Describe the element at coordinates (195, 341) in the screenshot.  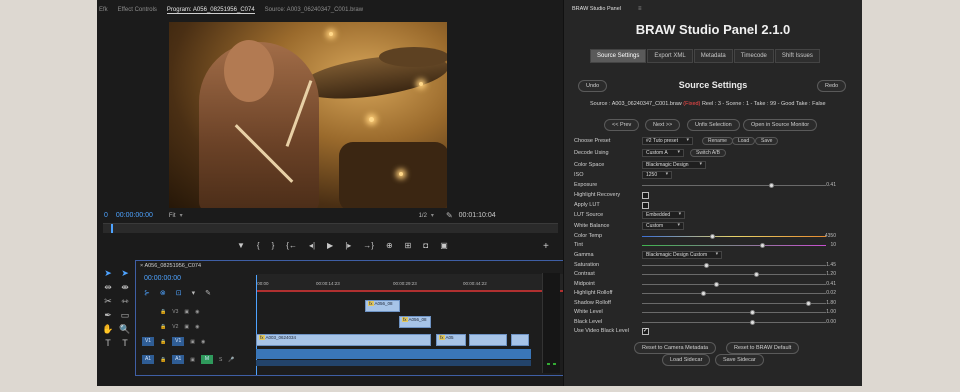
I see `track-v1: V1 🔒 V1 ▣ ◉` at that location.